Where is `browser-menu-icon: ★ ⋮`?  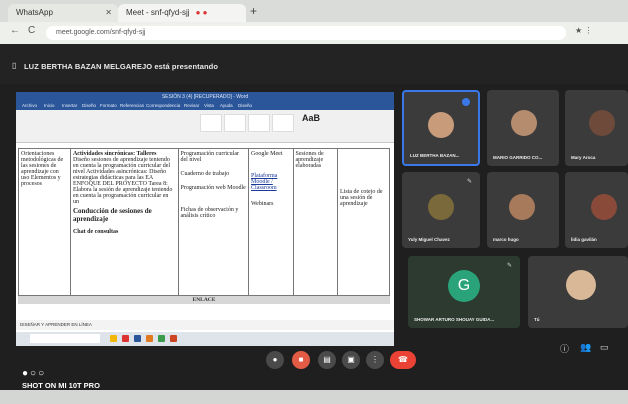
browser-menu-icon: ★ ⋮ is located at coordinates (583, 30).